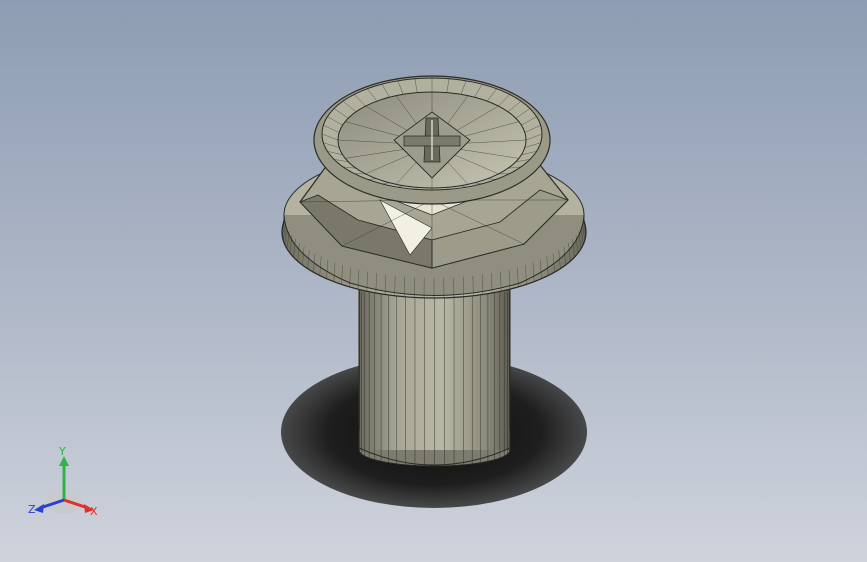  I want to click on triad-x-label: X, so click(94, 511).